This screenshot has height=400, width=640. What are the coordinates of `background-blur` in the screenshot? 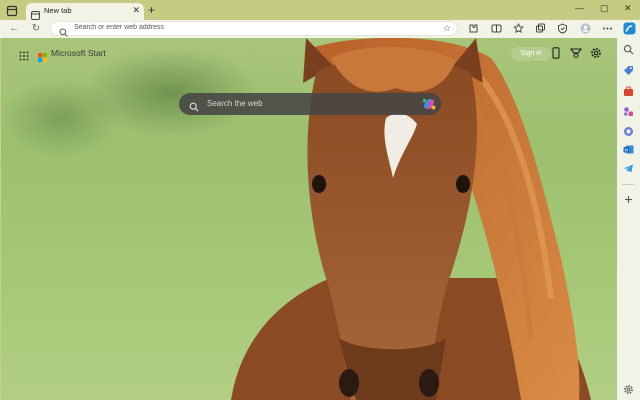 It's located at (61, 118).